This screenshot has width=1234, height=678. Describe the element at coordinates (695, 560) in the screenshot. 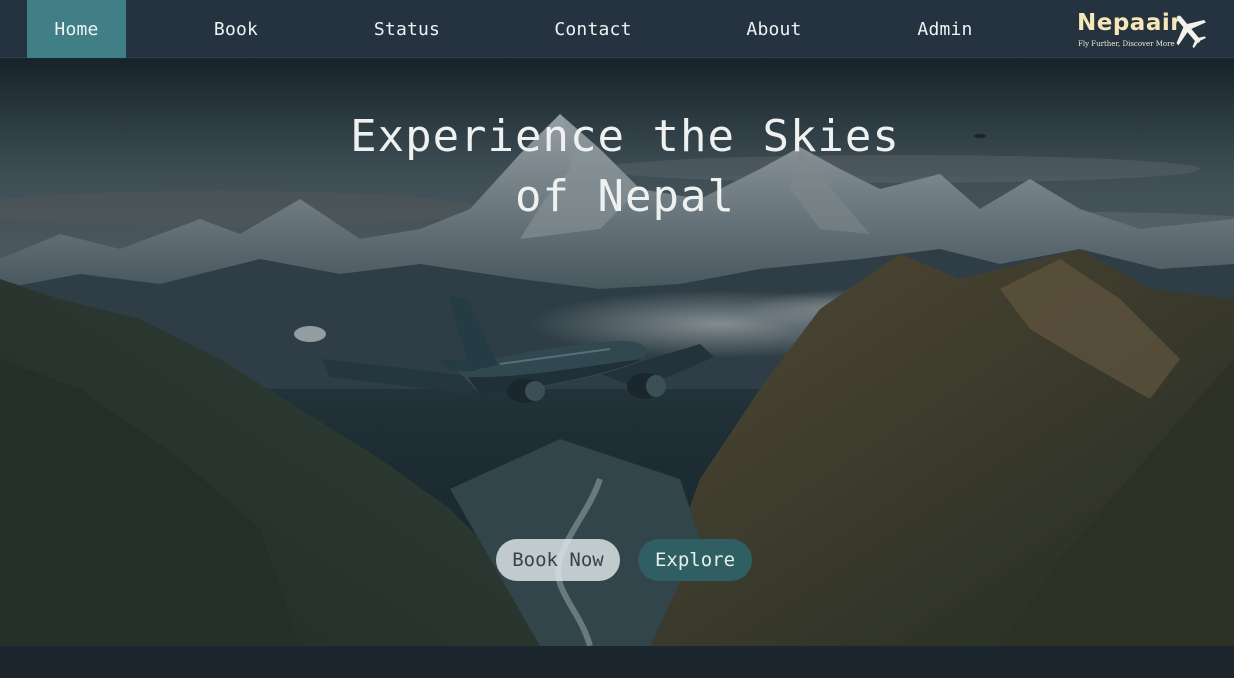

I see `explore-button: Explore` at that location.